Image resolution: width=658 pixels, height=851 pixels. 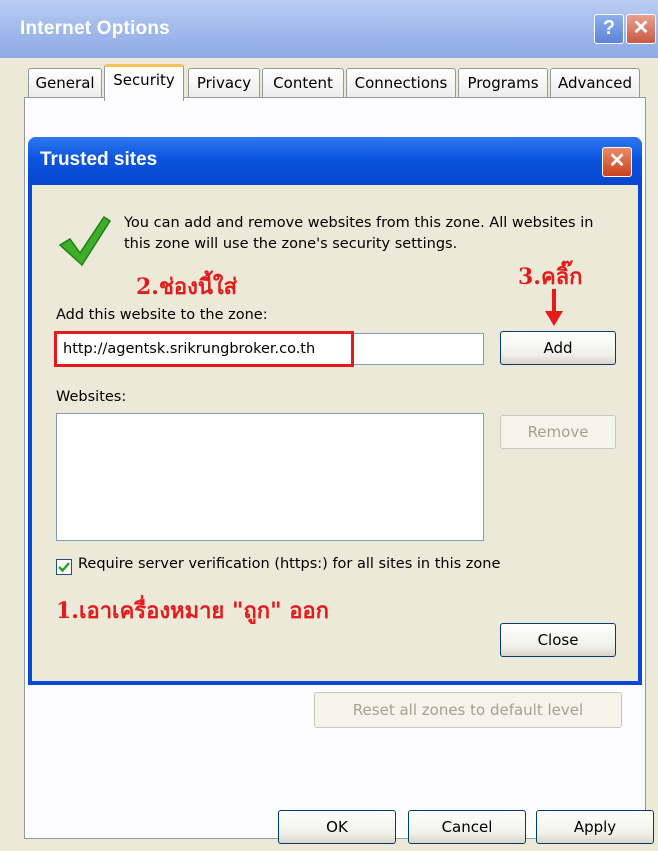 What do you see at coordinates (144, 82) in the screenshot?
I see `tab-security: Security` at bounding box center [144, 82].